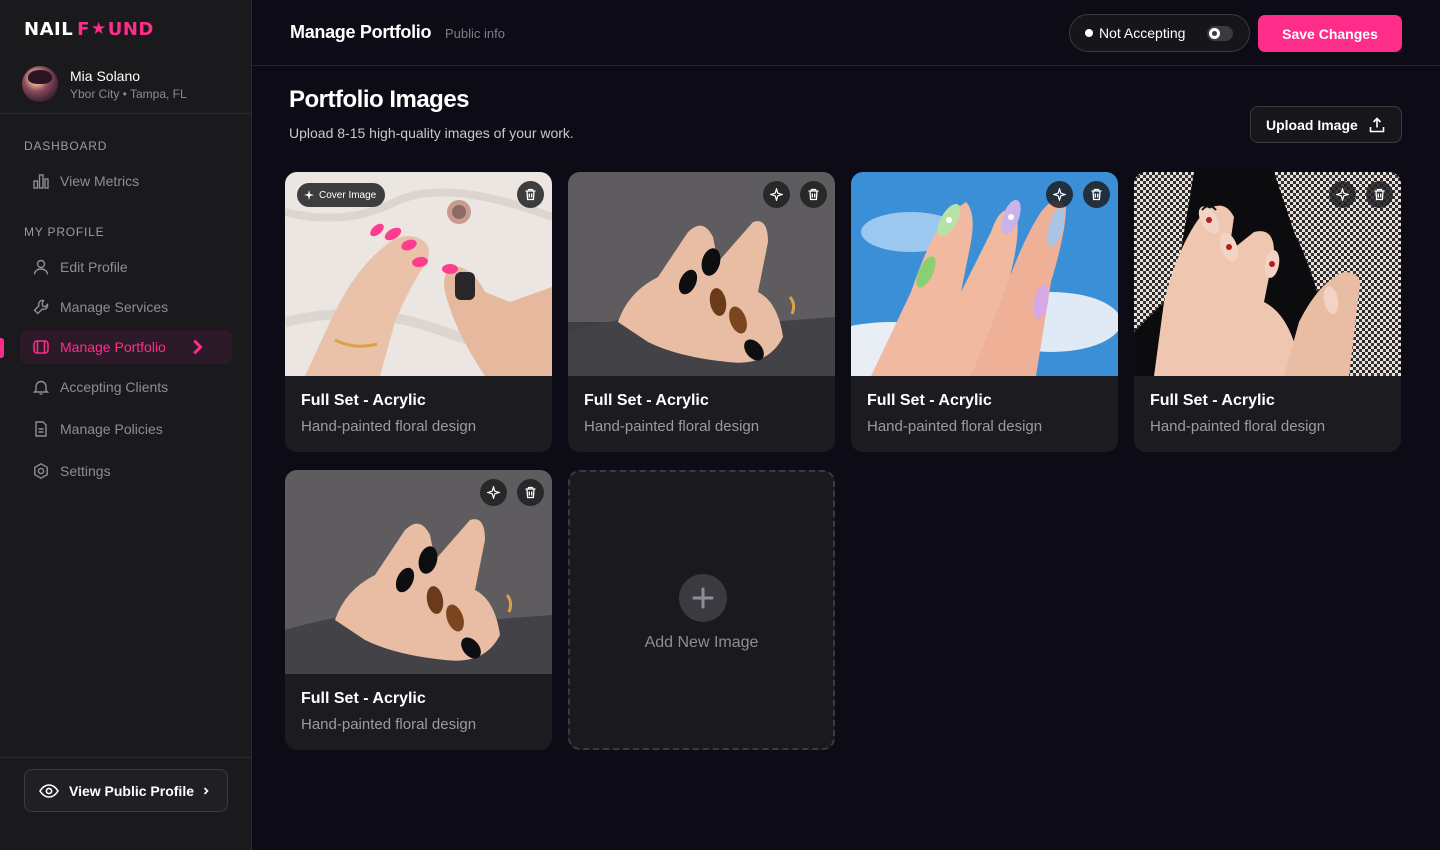 This screenshot has height=850, width=1440. Describe the element at coordinates (703, 598) in the screenshot. I see `plus-icon` at that location.